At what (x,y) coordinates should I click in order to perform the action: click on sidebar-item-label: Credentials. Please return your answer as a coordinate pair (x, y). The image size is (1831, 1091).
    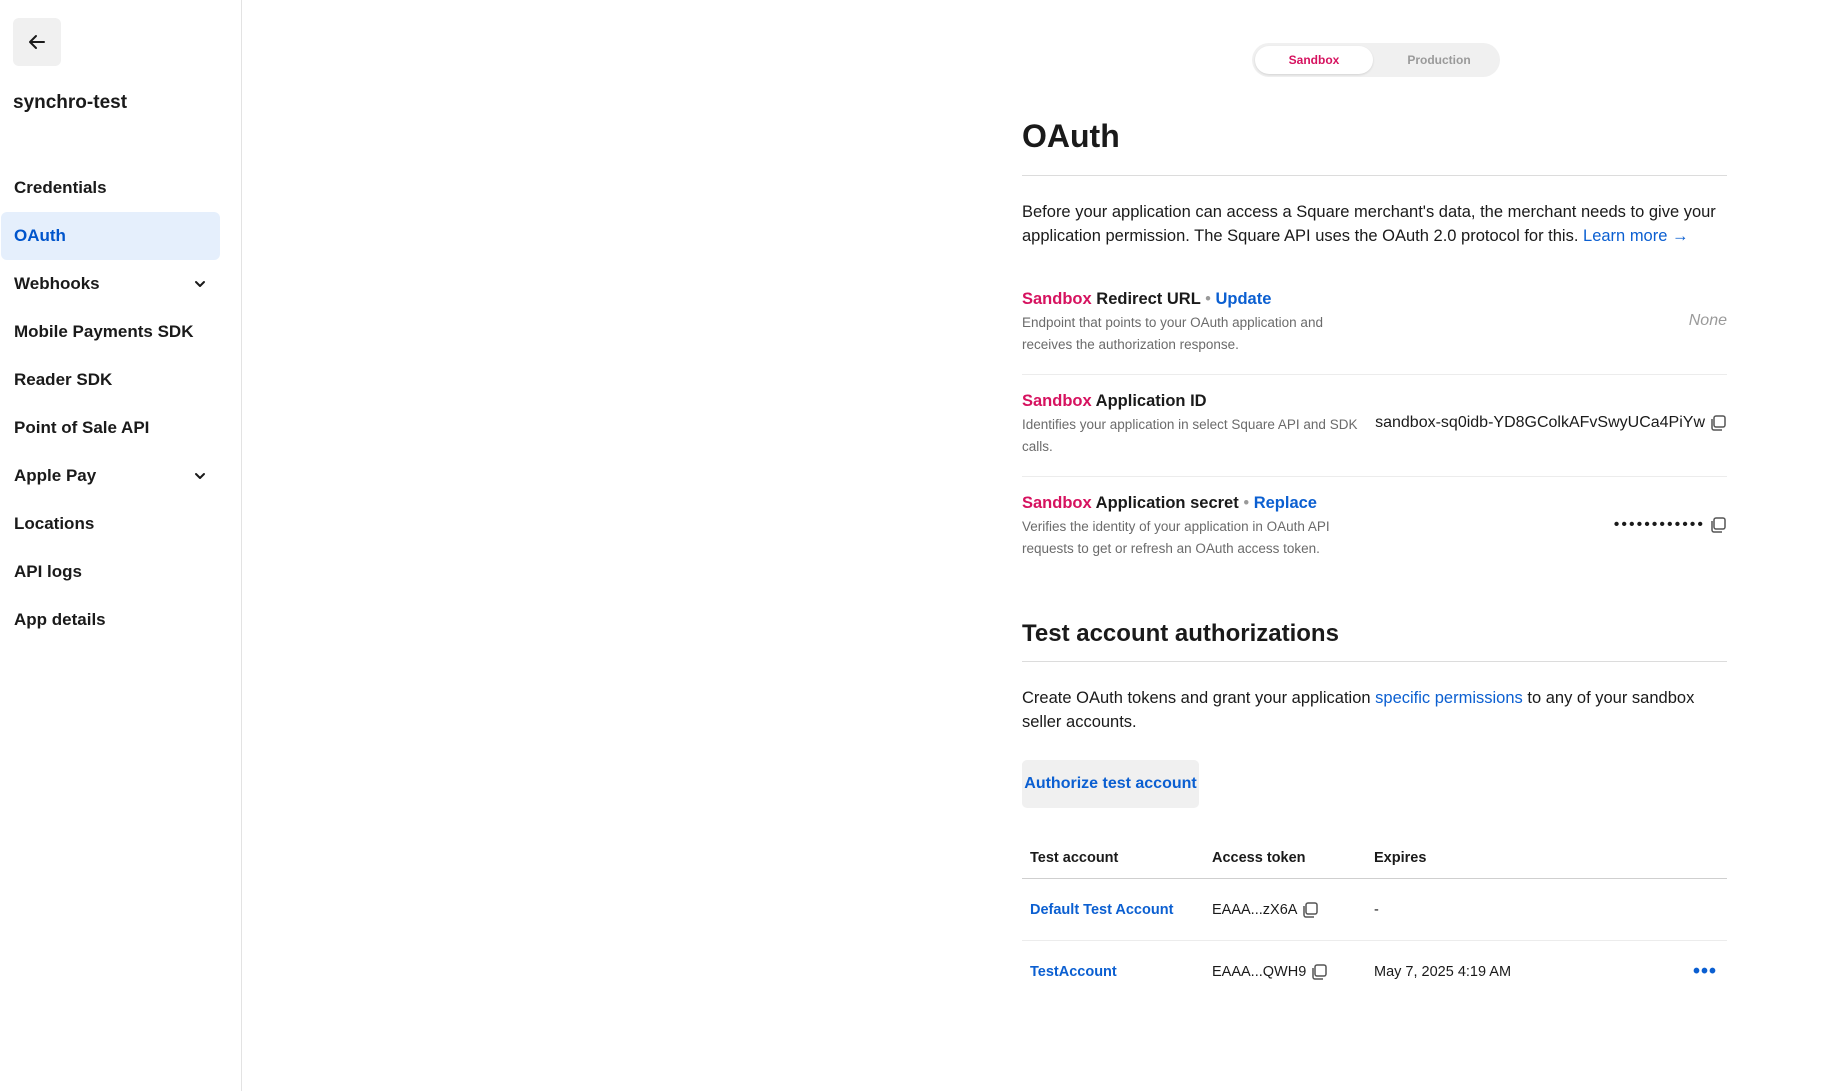
    Looking at the image, I should click on (60, 187).